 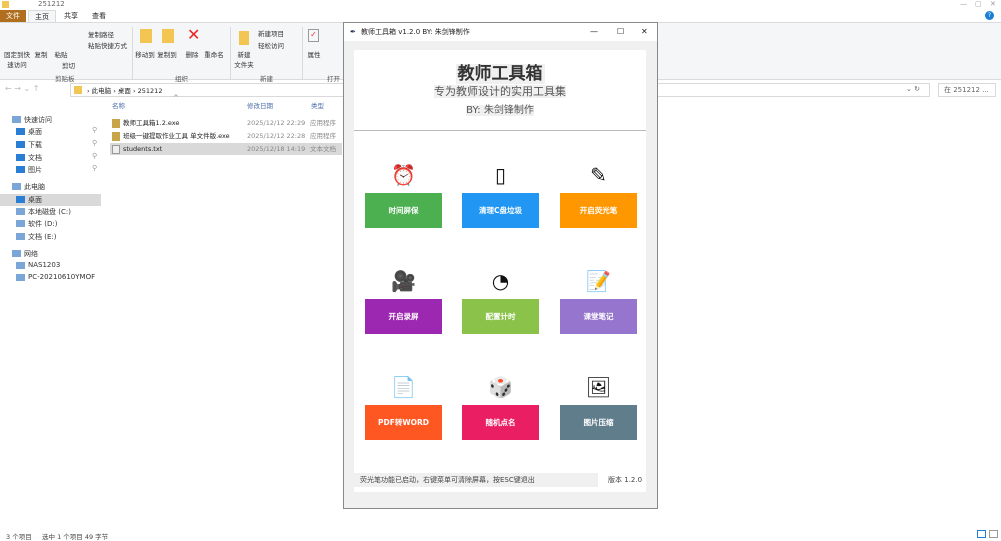 What do you see at coordinates (20, 169) in the screenshot?
I see `pictures-icon` at bounding box center [20, 169].